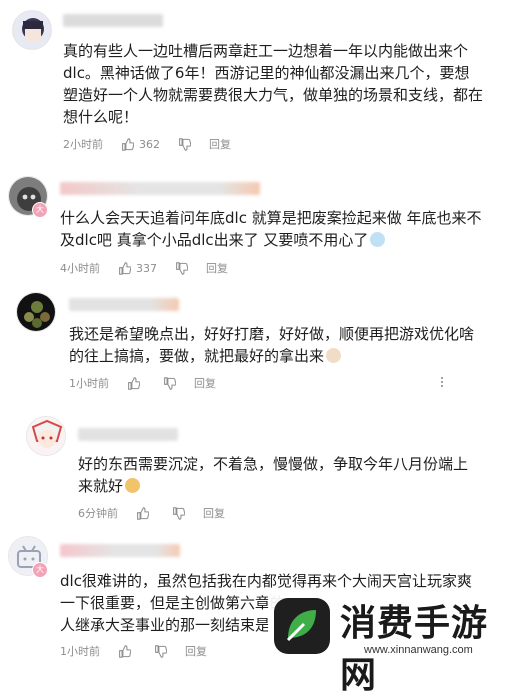 This screenshot has width=512, height=698. What do you see at coordinates (302, 626) in the screenshot?
I see `leaf-logo-icon` at bounding box center [302, 626].